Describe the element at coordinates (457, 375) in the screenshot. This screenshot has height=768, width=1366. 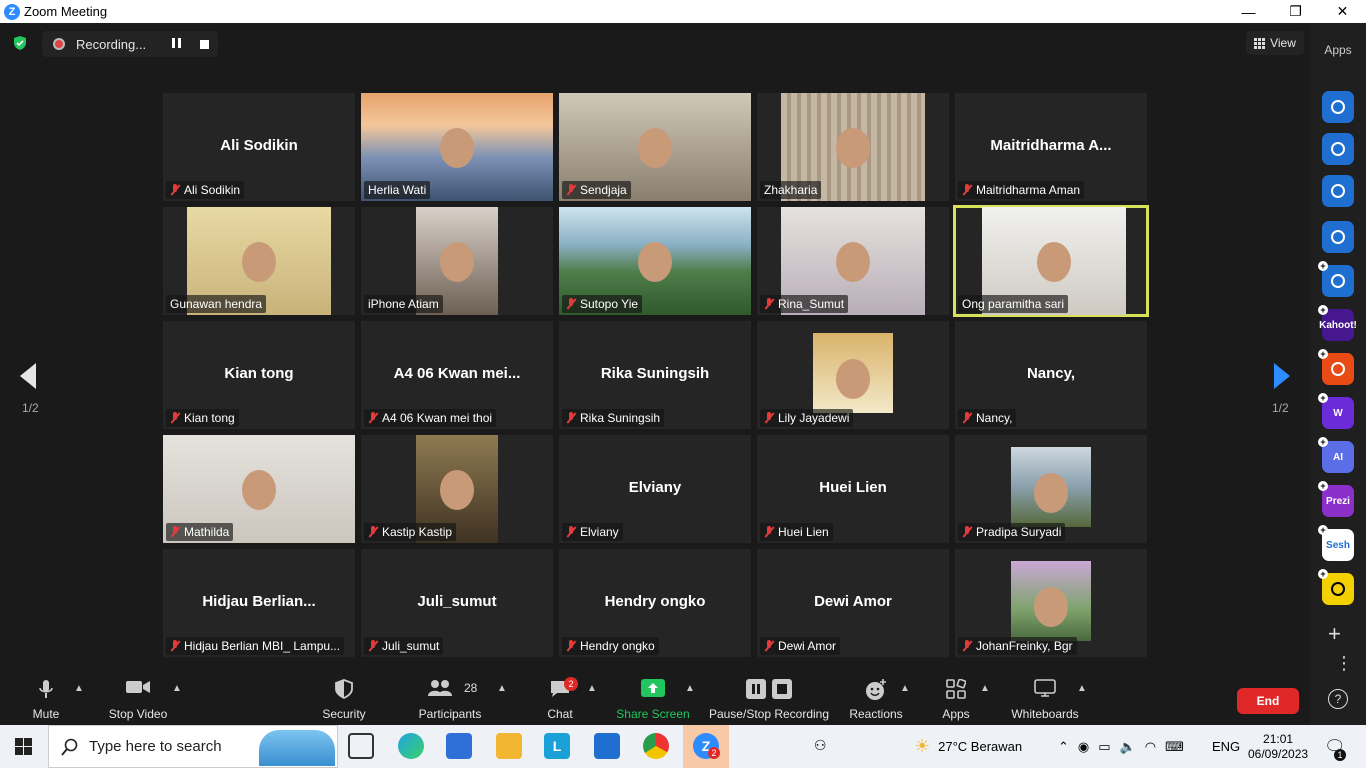
I see `participant-tile: A4 06 Kwan mei... A4 06 Kwan mei thoi` at that location.